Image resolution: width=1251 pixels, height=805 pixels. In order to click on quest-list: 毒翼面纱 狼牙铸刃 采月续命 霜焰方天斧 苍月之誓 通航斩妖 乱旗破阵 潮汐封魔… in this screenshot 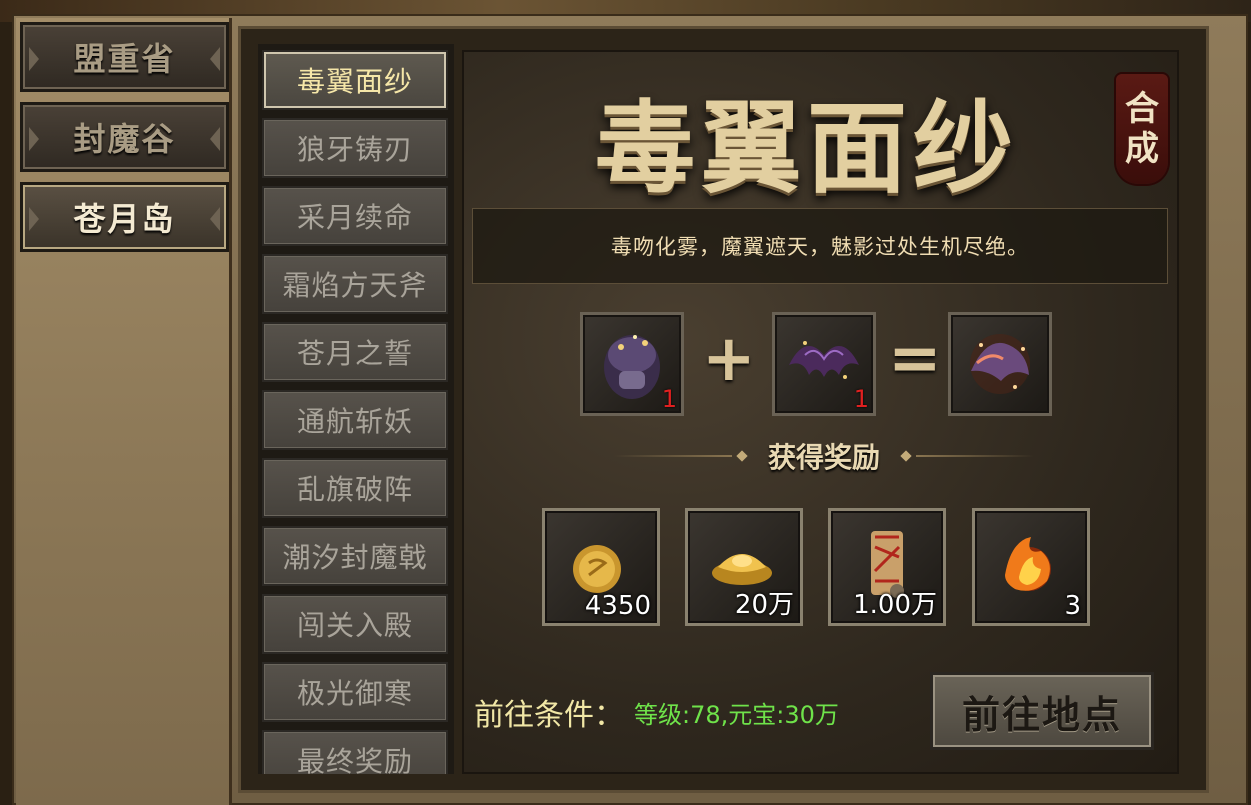, I will do `click(356, 409)`.